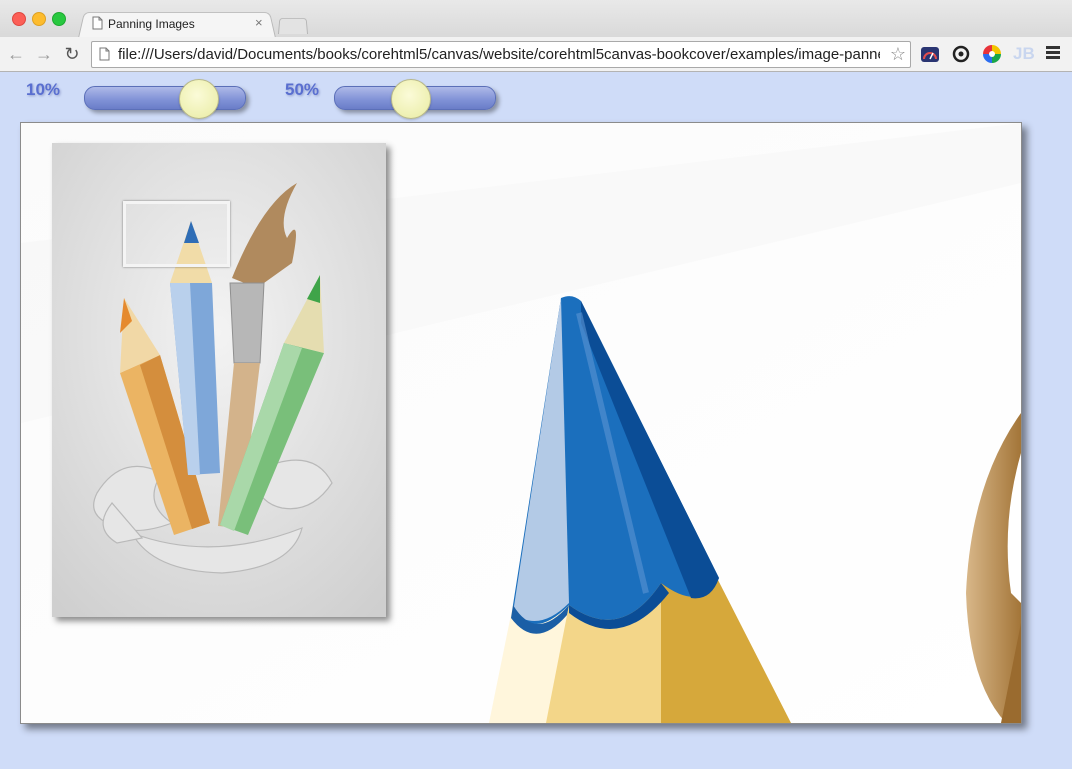 This screenshot has height=769, width=1072. What do you see at coordinates (536, 19) in the screenshot?
I see `window-titlebar: Panning Images ×` at bounding box center [536, 19].